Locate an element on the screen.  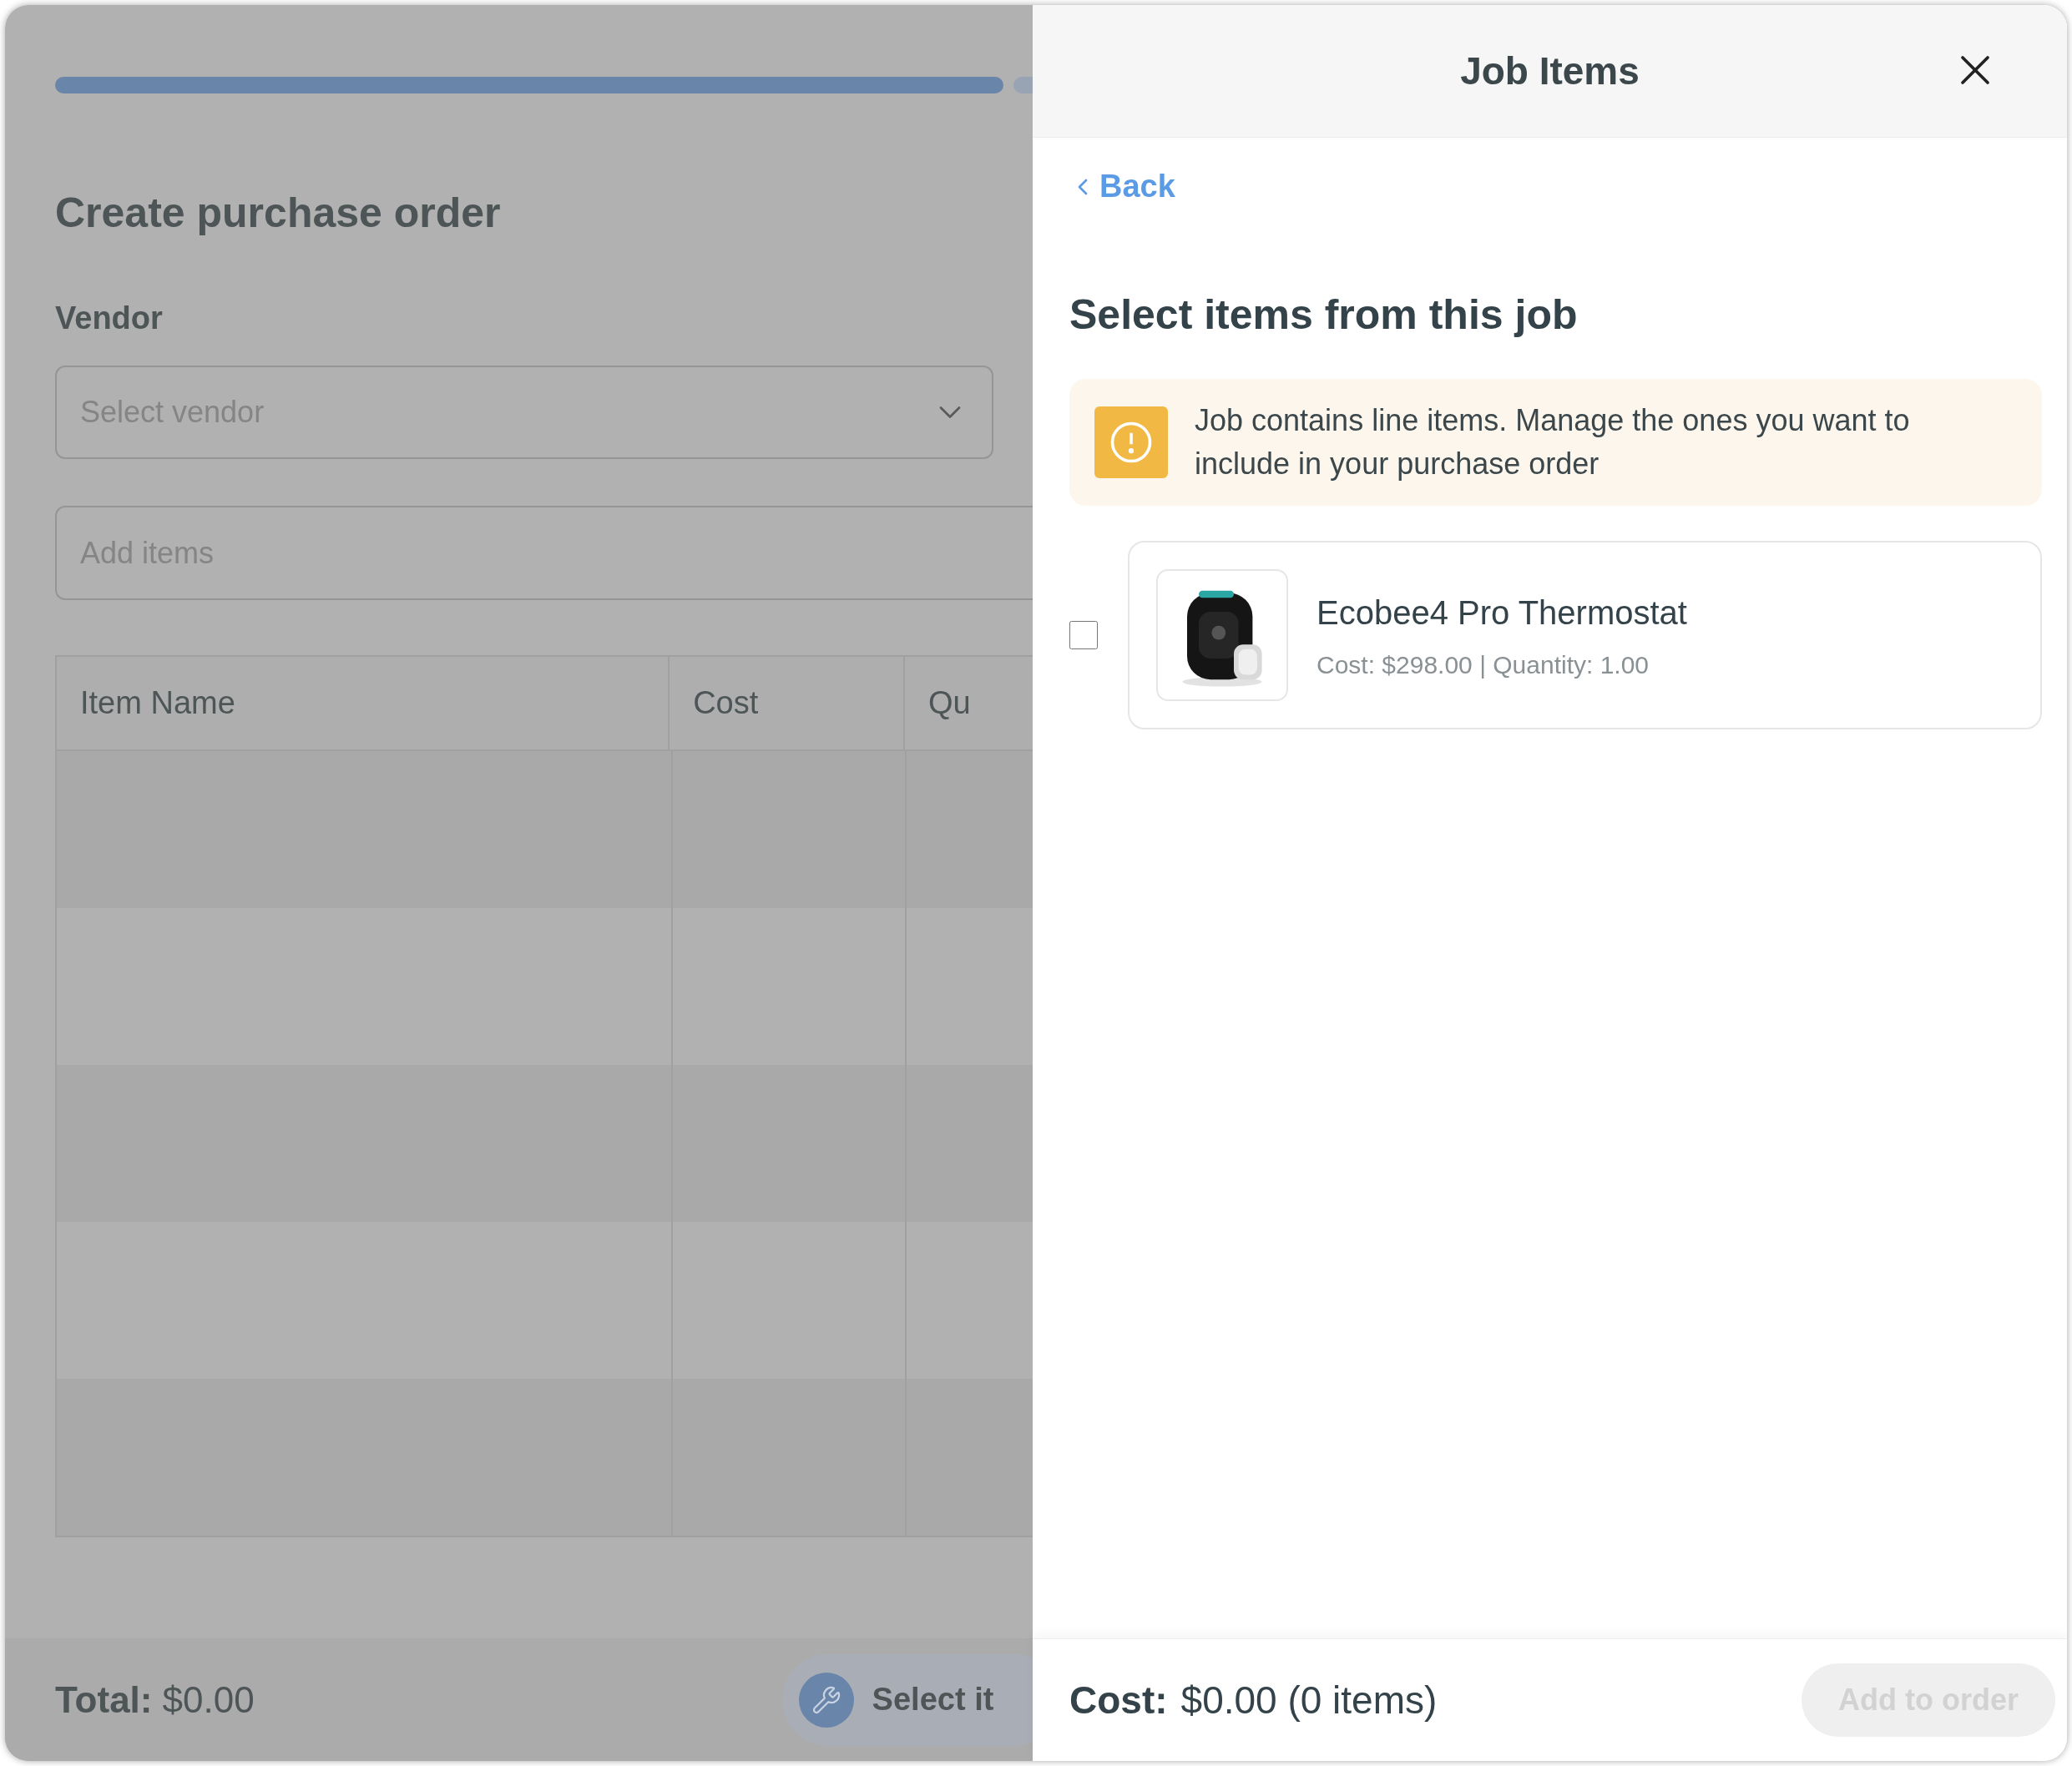
field-label: Vendor is located at coordinates (109, 318).